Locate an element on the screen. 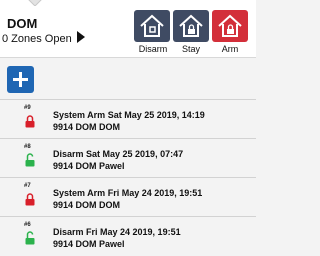 Image resolution: width=320 pixels, height=256 pixels. plus-icon is located at coordinates (20, 79).